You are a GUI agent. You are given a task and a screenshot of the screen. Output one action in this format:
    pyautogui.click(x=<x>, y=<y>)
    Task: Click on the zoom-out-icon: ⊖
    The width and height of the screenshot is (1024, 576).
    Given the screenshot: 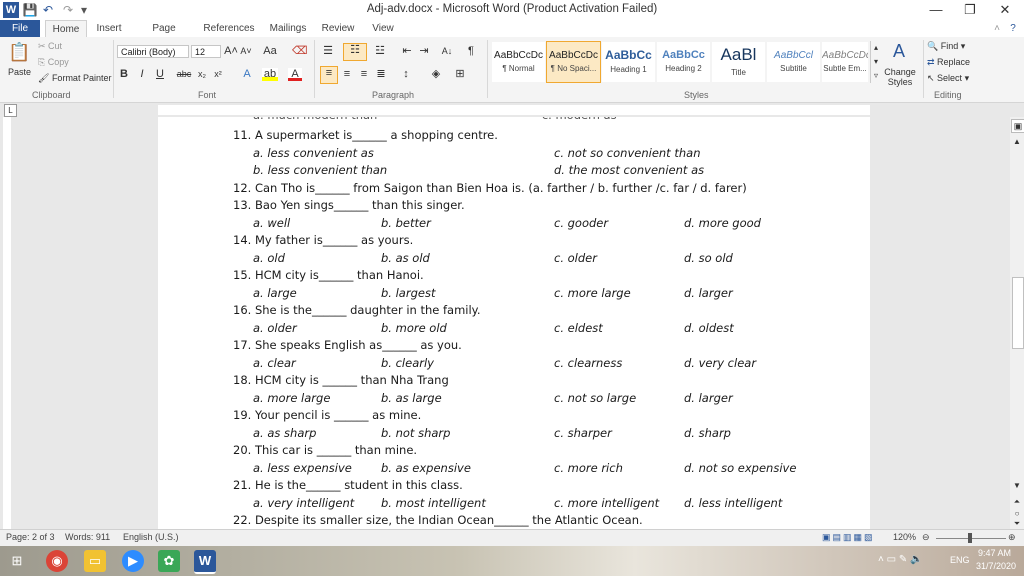 What is the action you would take?
    pyautogui.click(x=926, y=537)
    